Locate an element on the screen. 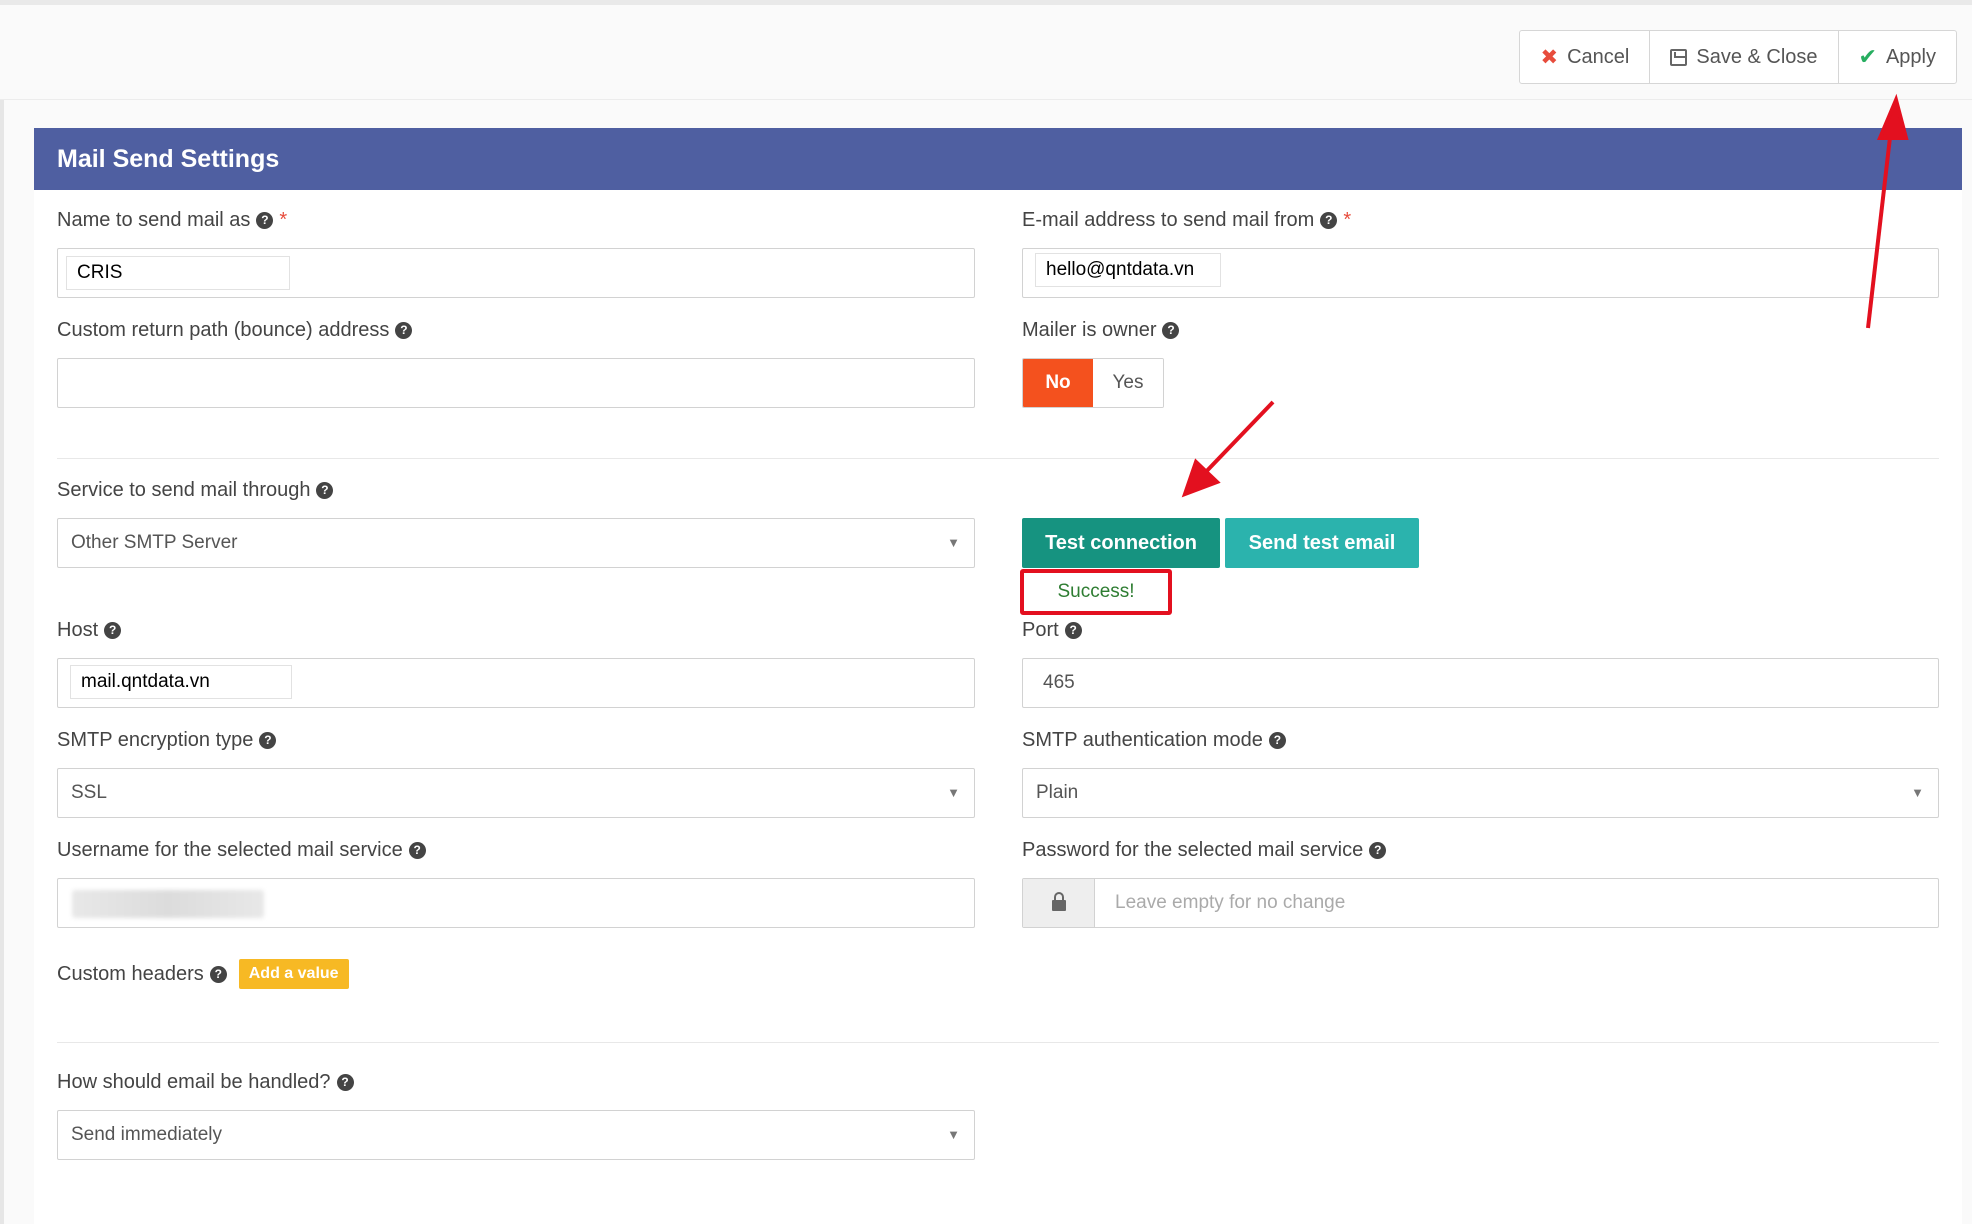 This screenshot has width=1972, height=1224. from-email-input: hello@qntdata.vn is located at coordinates (1480, 273).